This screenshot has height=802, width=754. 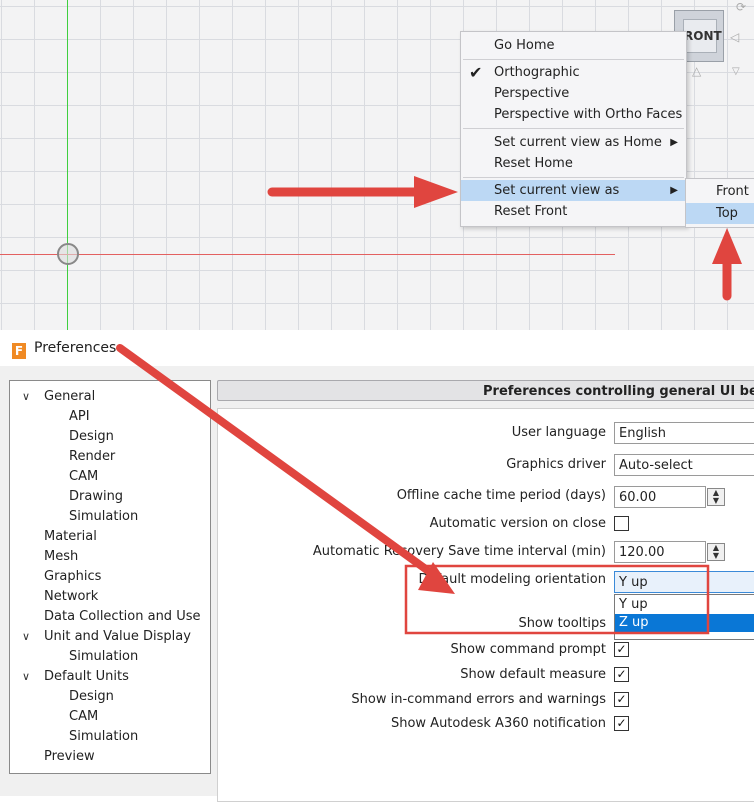 I want to click on tree-item-graphics: Graphics, so click(x=72, y=577).